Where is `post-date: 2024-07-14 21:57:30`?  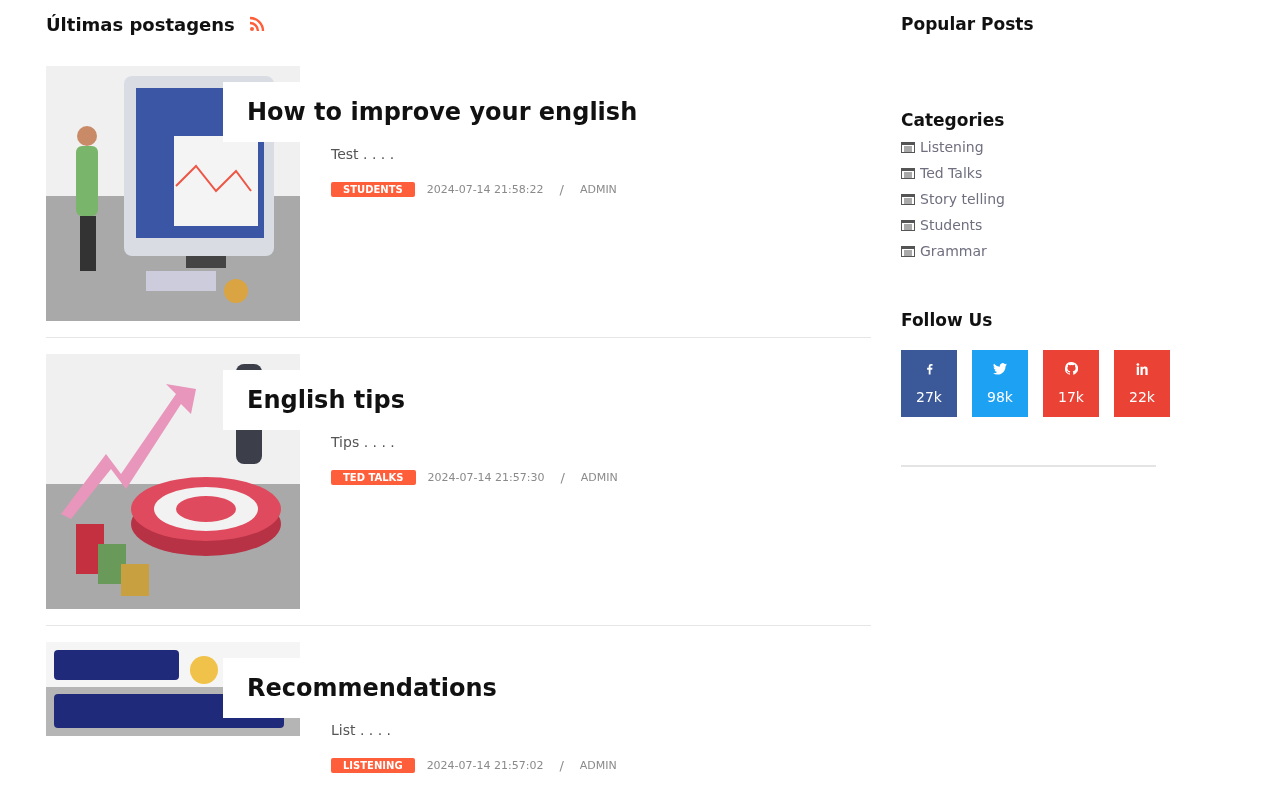 post-date: 2024-07-14 21:57:30 is located at coordinates (486, 477).